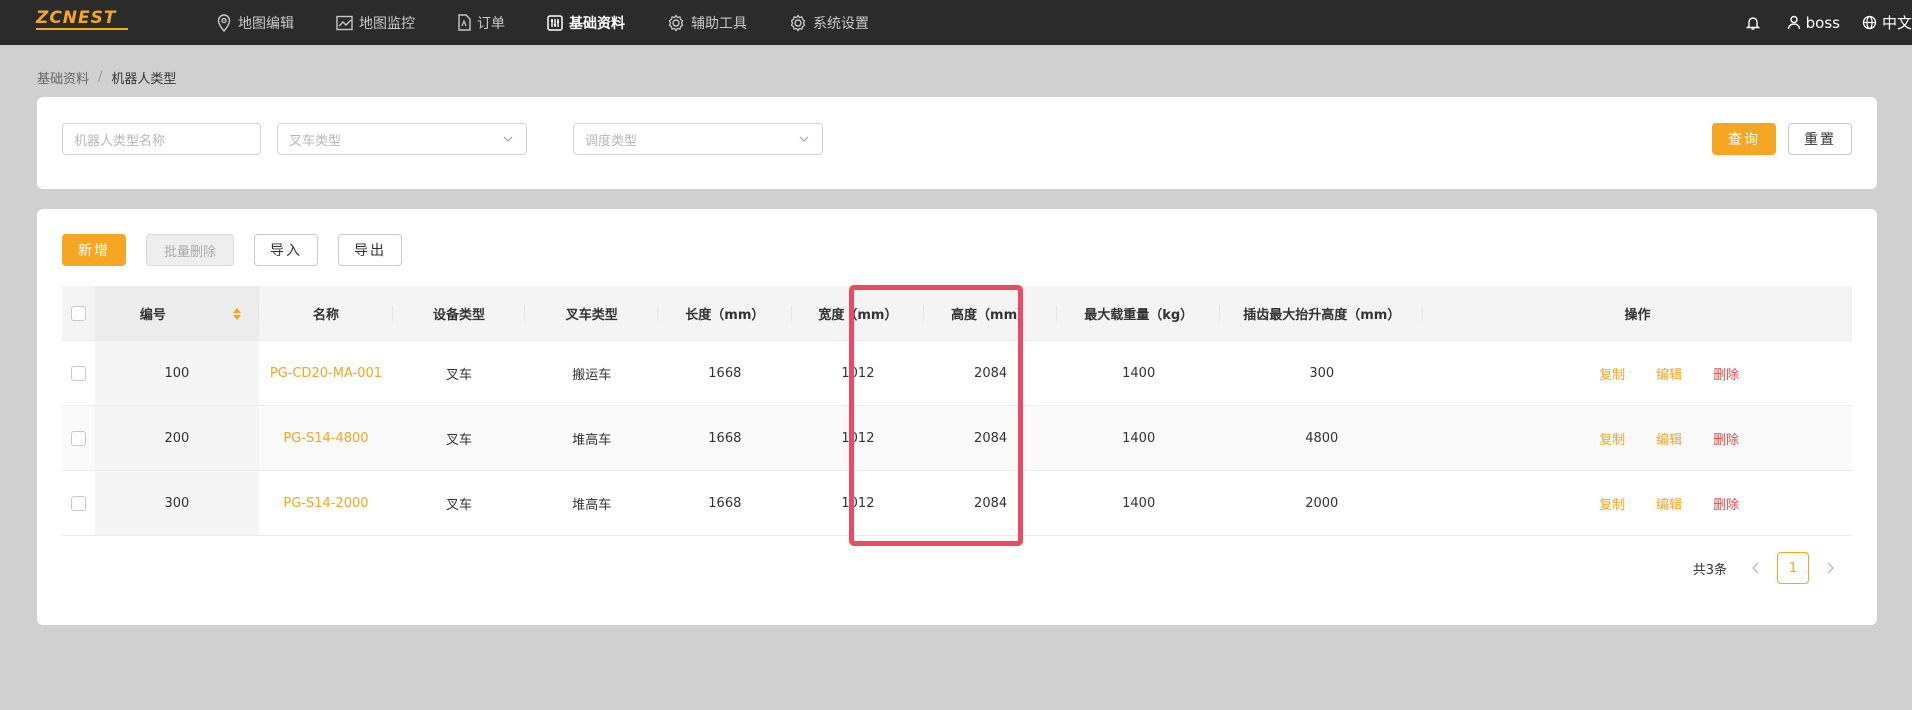 The height and width of the screenshot is (710, 1912). What do you see at coordinates (1752, 23) in the screenshot?
I see `bell-icon` at bounding box center [1752, 23].